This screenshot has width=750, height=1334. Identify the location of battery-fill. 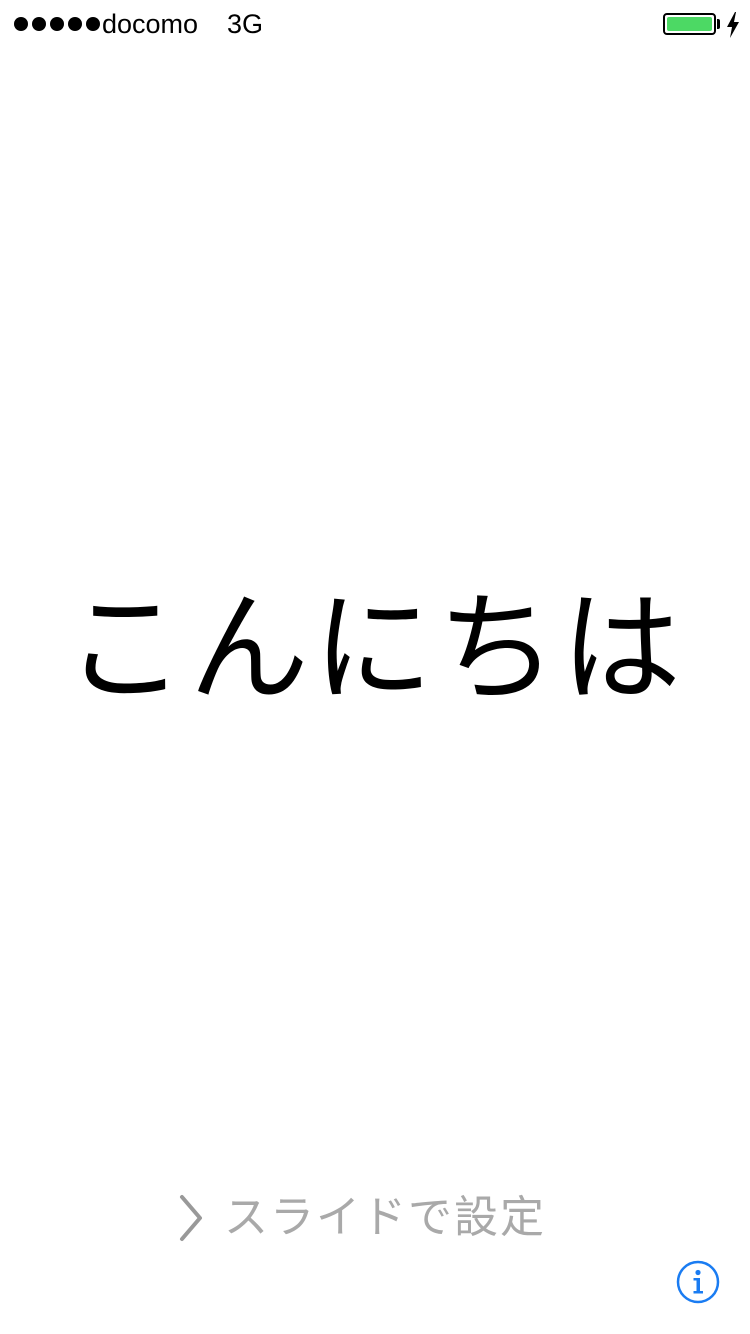
(689, 24).